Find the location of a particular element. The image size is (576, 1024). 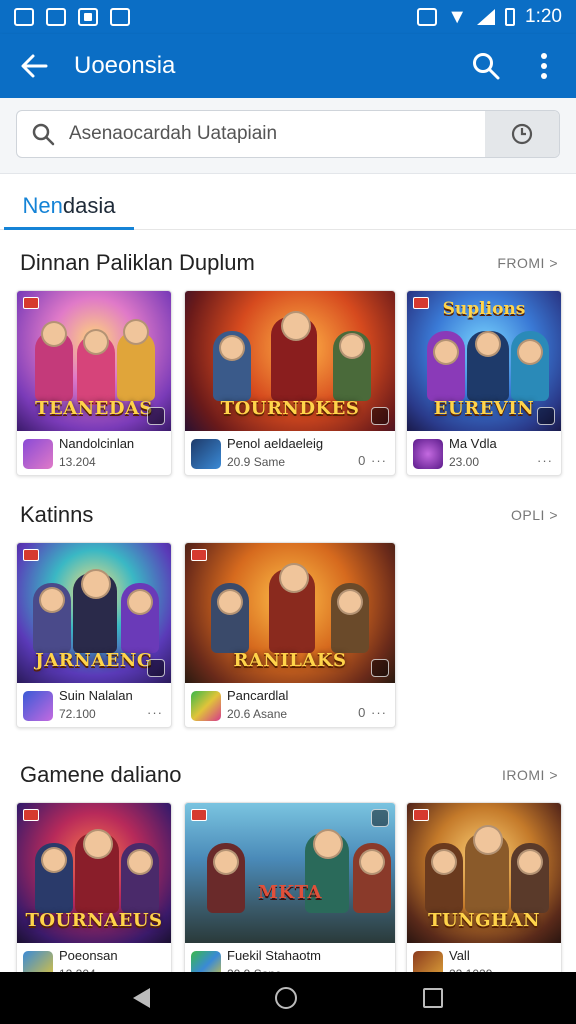

game-card: MKTA Fuekil Stahaotm 20.9 Sane ··· is located at coordinates (290, 895).